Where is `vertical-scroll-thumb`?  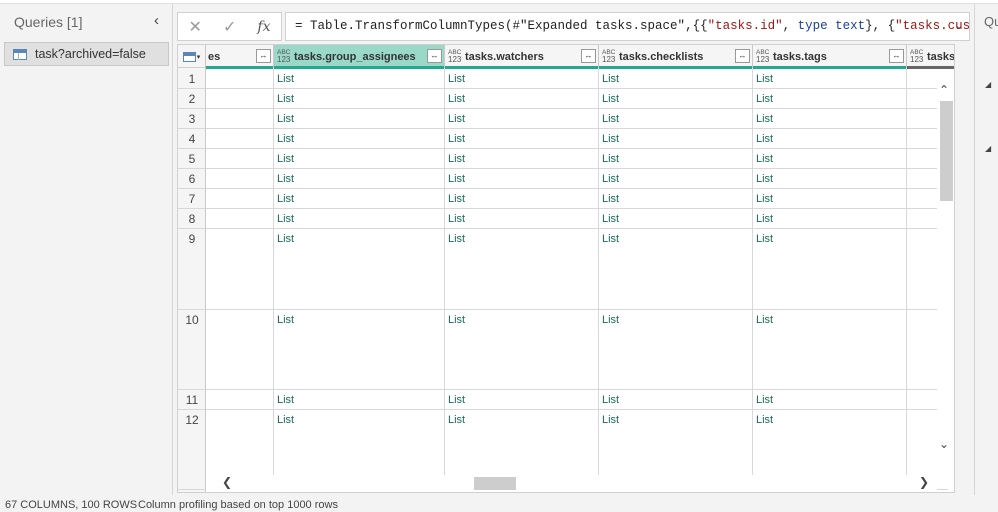 vertical-scroll-thumb is located at coordinates (946, 151).